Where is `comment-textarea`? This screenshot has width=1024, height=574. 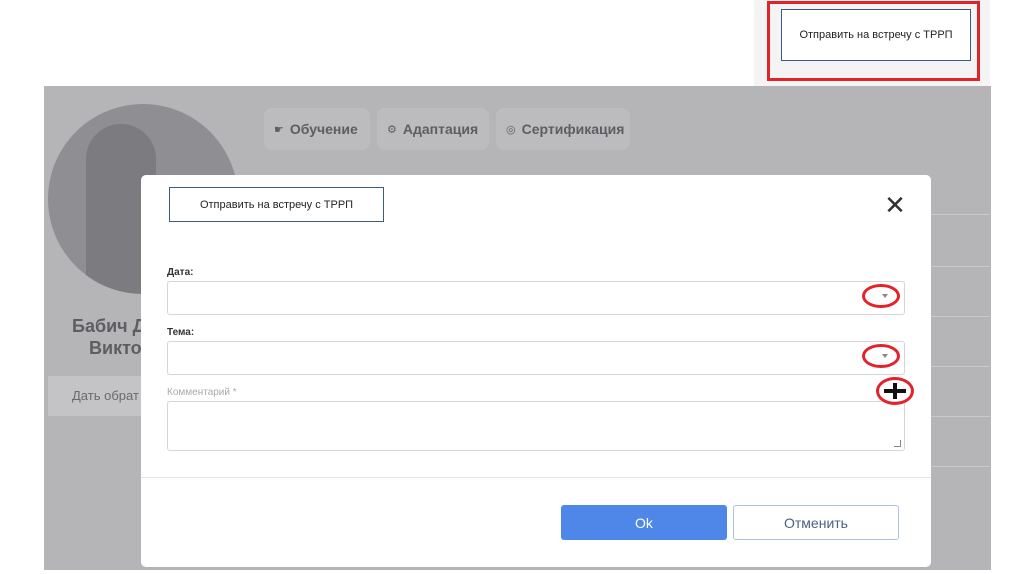 comment-textarea is located at coordinates (536, 426).